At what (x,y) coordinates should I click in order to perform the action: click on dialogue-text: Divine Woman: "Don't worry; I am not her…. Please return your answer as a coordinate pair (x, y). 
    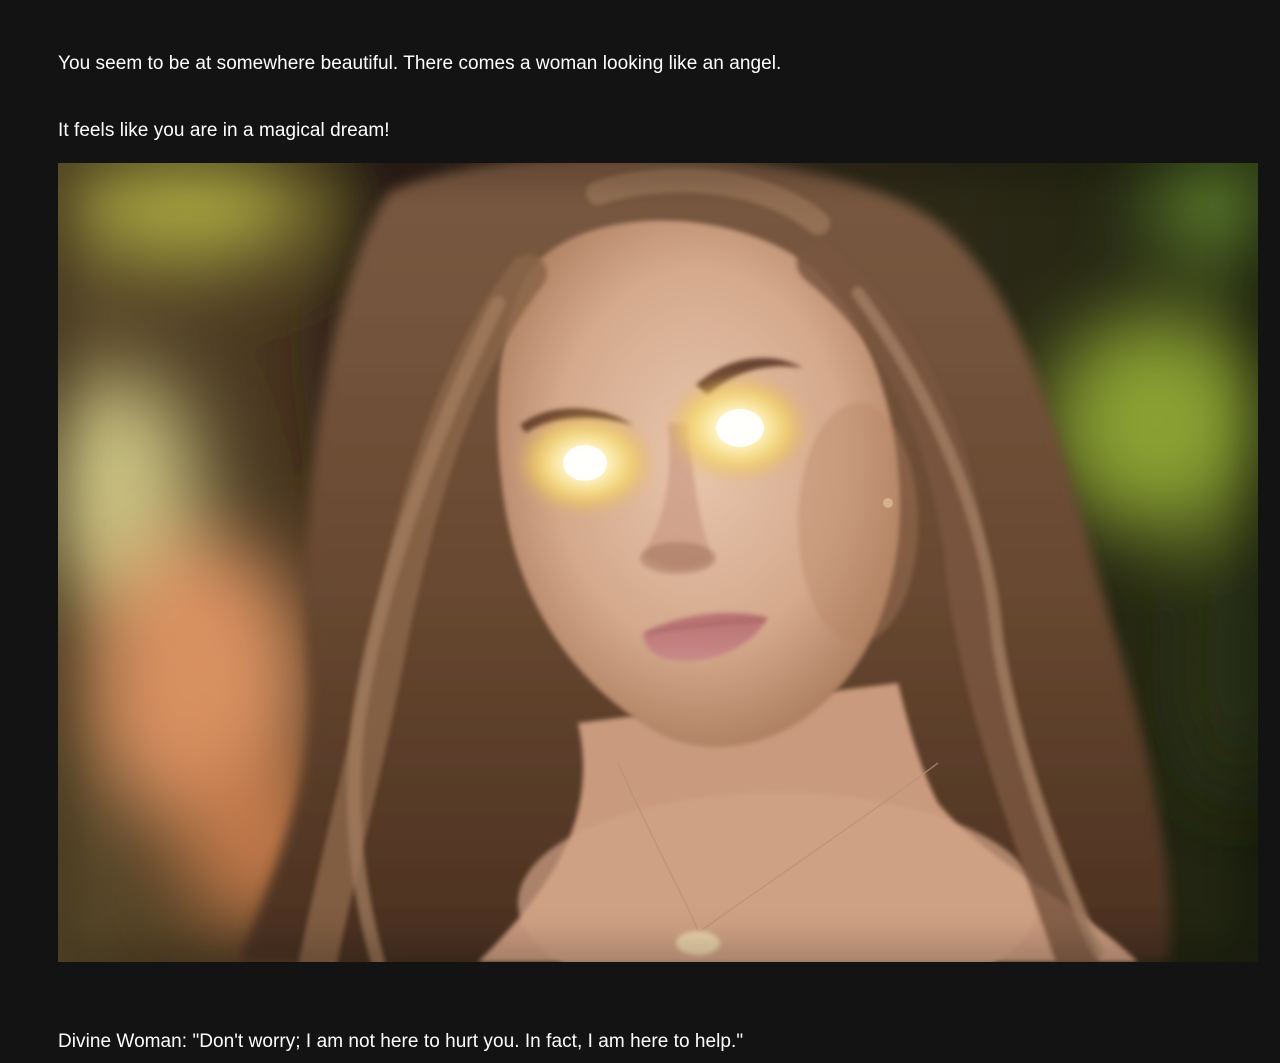
    Looking at the image, I should click on (401, 1041).